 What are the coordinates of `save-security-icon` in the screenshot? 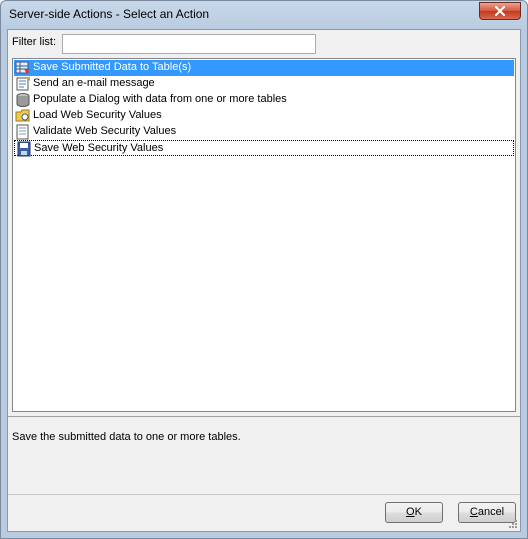 It's located at (24, 149).